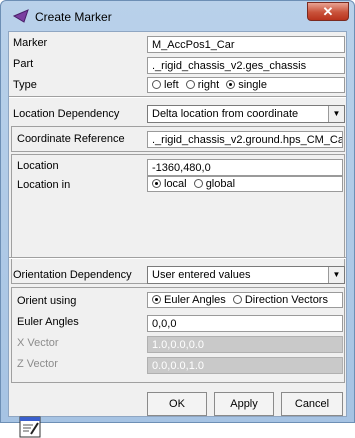 Image resolution: width=355 pixels, height=438 pixels. Describe the element at coordinates (38, 166) in the screenshot. I see `location-label: Location` at that location.